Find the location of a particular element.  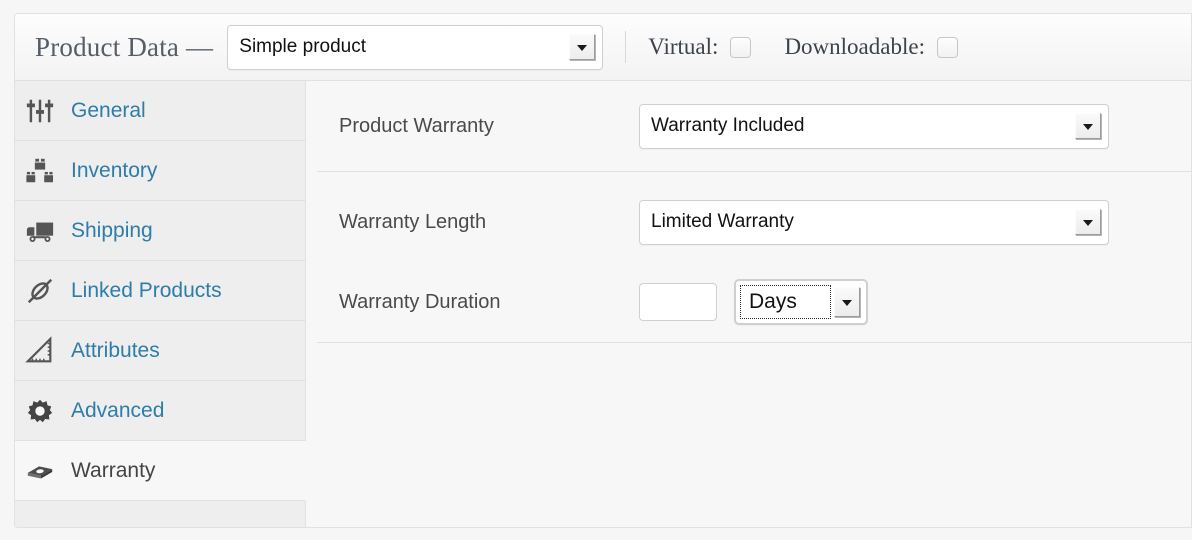

sliders-icon is located at coordinates (40, 110).